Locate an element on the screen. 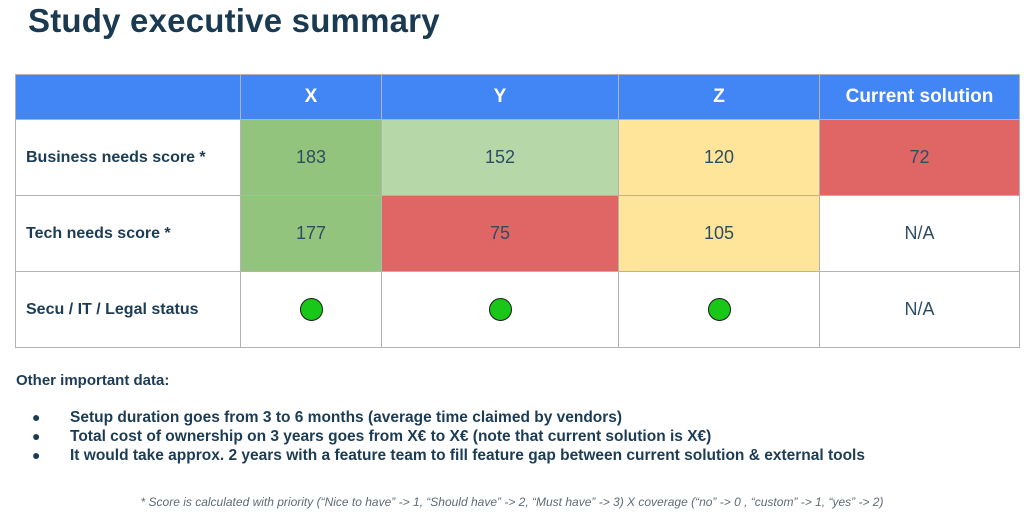 This screenshot has width=1024, height=521. score-cell: N/A is located at coordinates (919, 233).